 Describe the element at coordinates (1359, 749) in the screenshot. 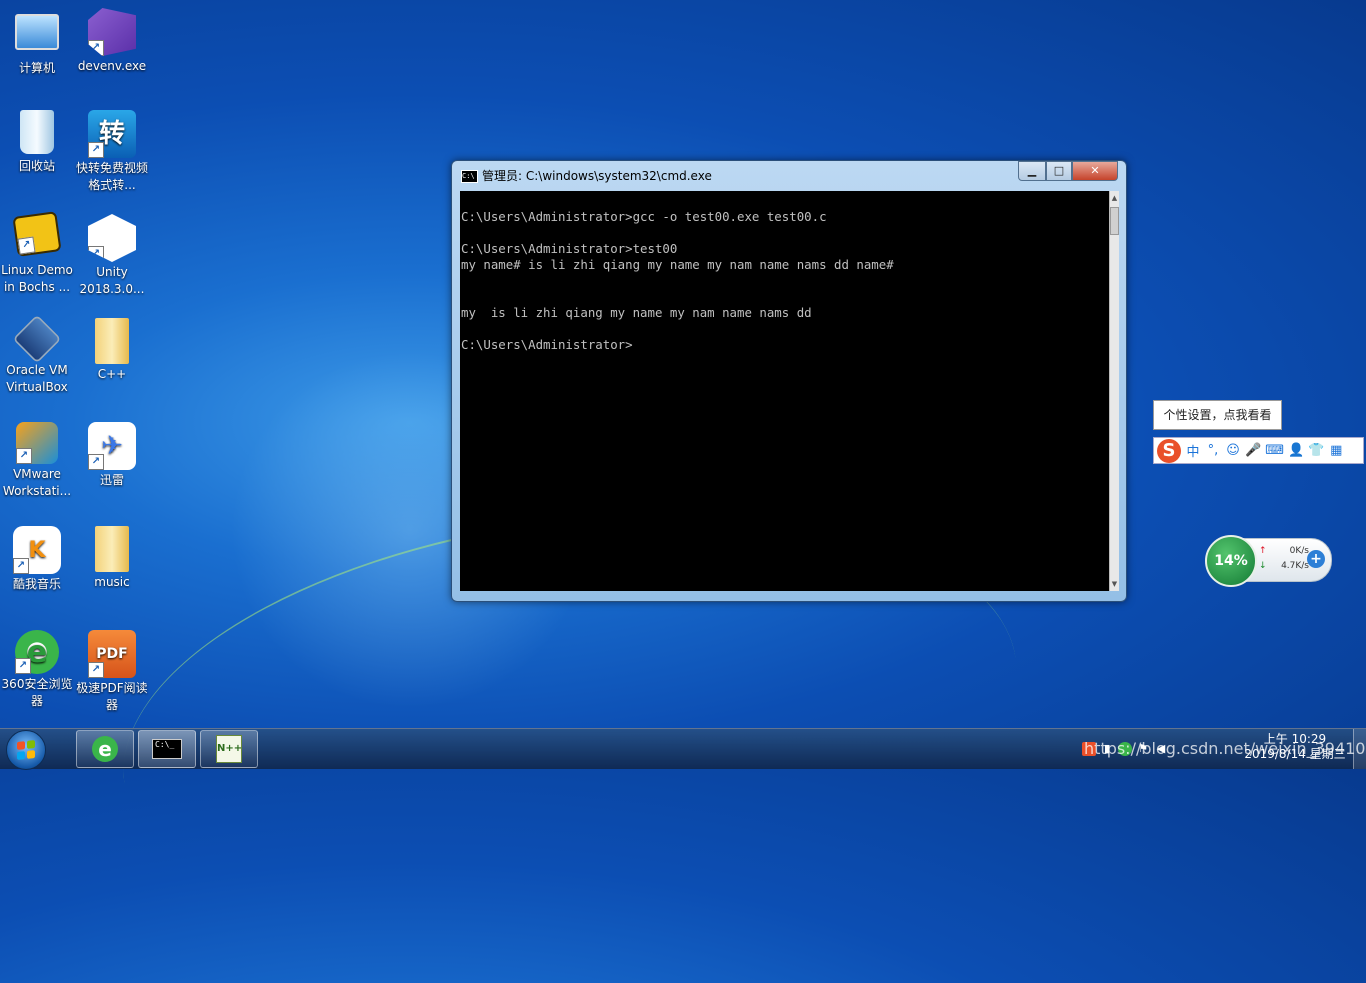

I see `show-desktop-button` at that location.